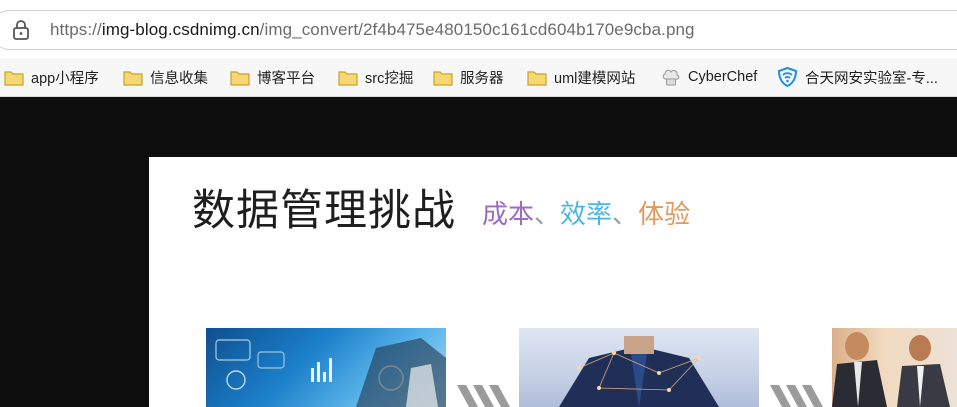 This screenshot has height=407, width=957. Describe the element at coordinates (180, 29) in the screenshot. I see `url-host: img-blog.csdnimg.cn` at that location.